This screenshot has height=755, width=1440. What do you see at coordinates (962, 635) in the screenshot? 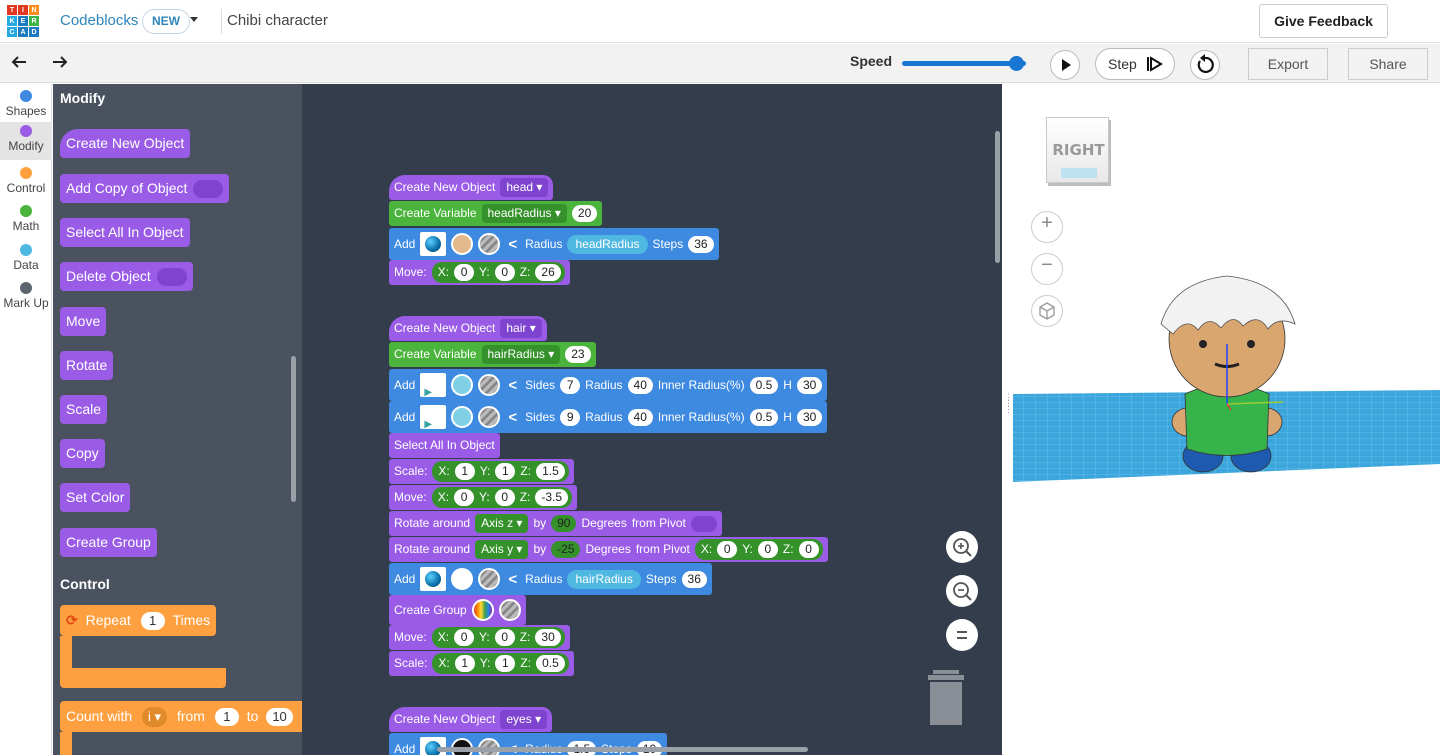
I see `workspace-zoom-reset-button` at bounding box center [962, 635].